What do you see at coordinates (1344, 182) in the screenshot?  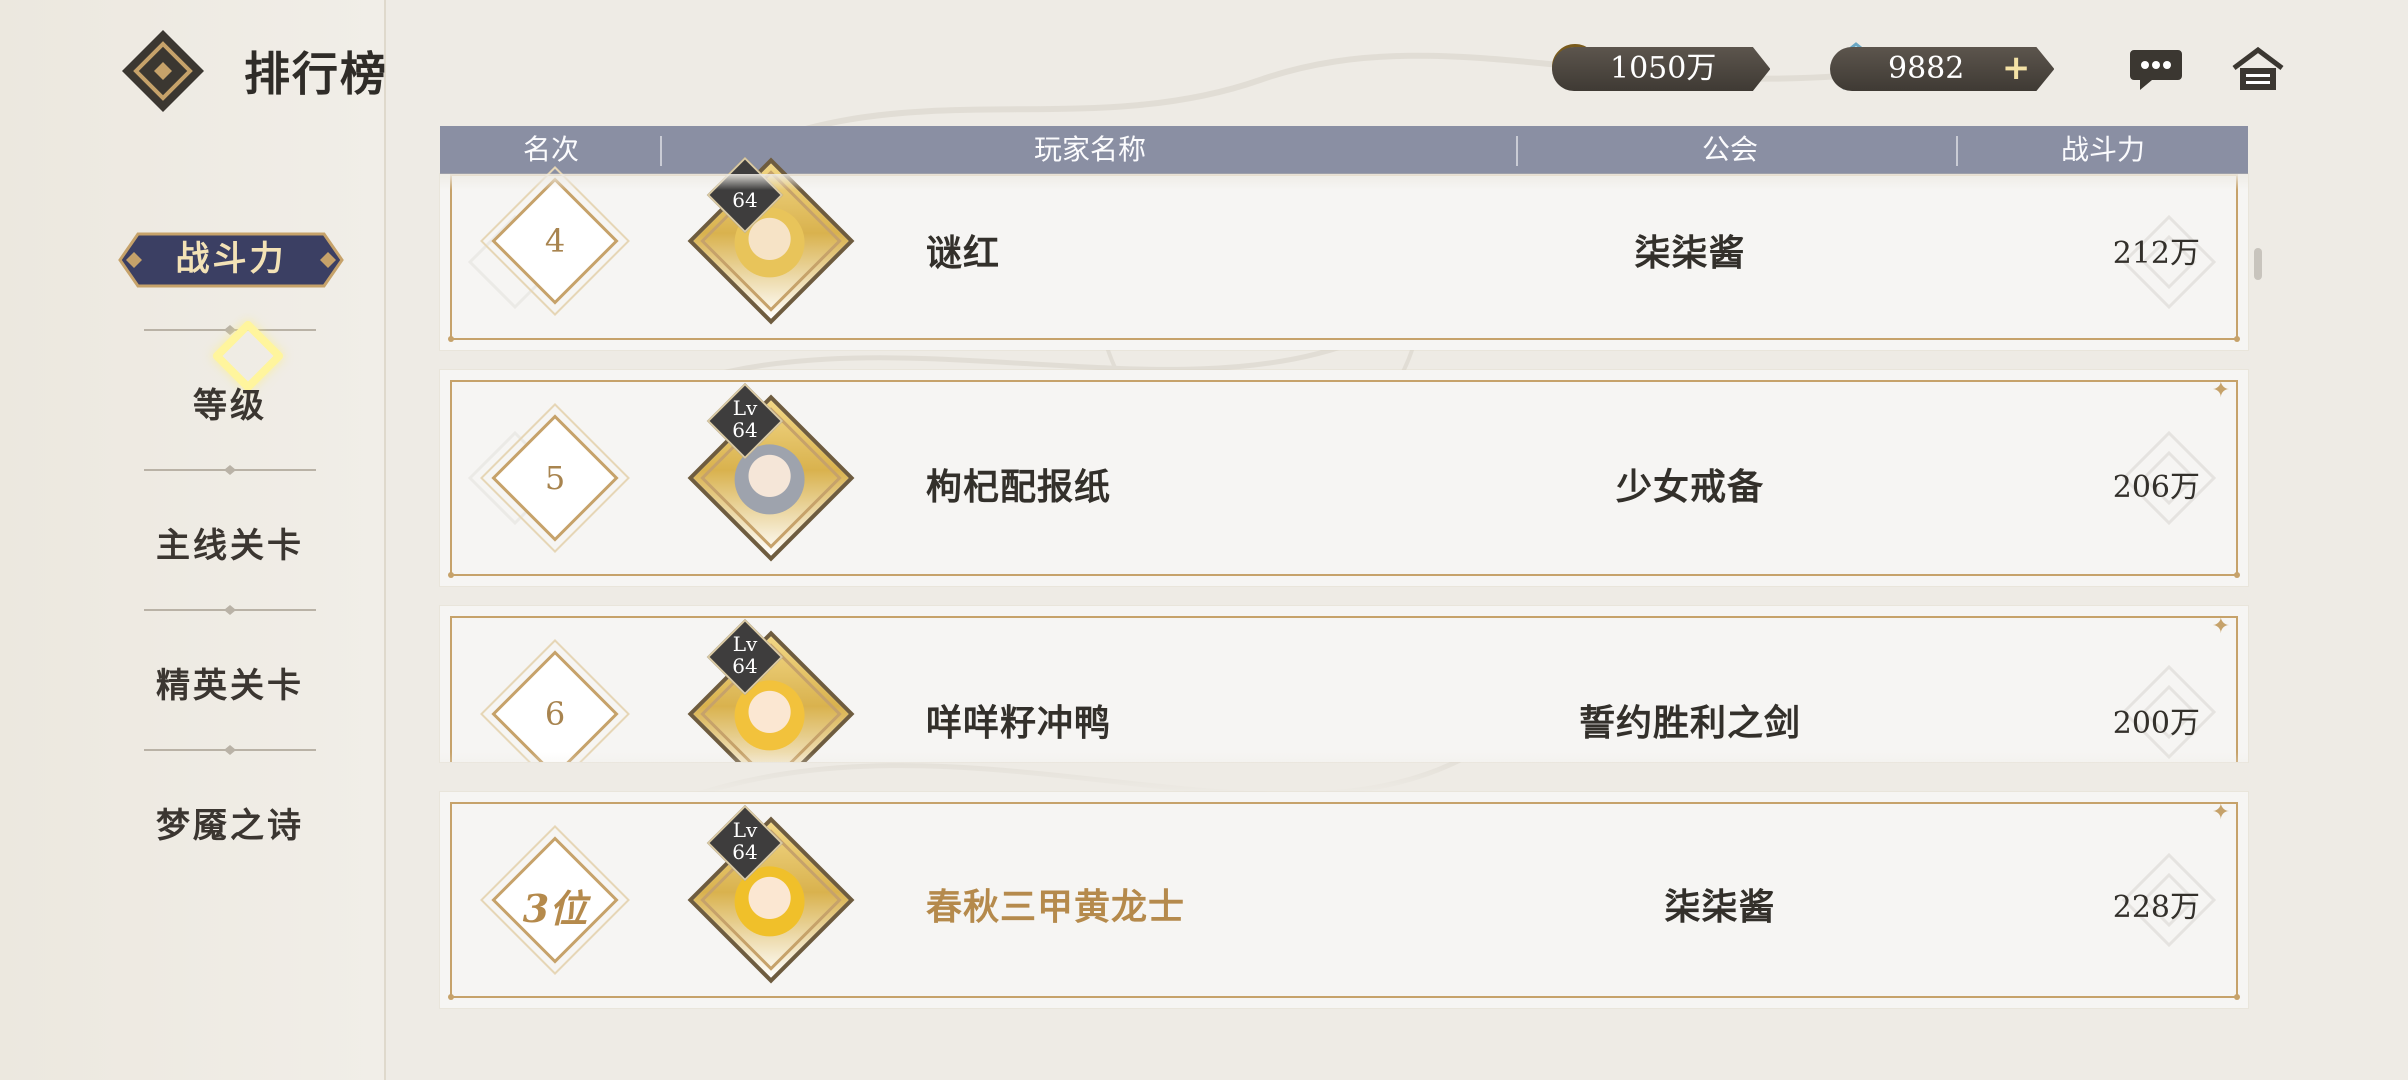 I see `list-fade-top` at bounding box center [1344, 182].